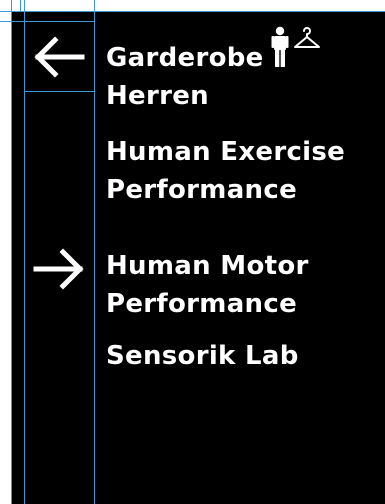  I want to click on destination-human-motor-performance: Human Motor Performance, so click(207, 285).